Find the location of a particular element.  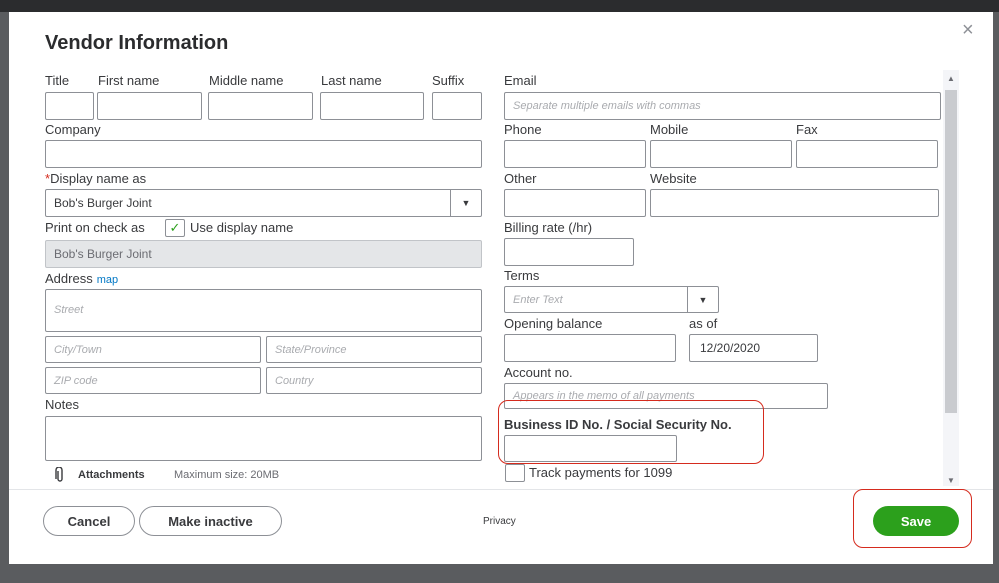

street-input: Street is located at coordinates (263, 310).